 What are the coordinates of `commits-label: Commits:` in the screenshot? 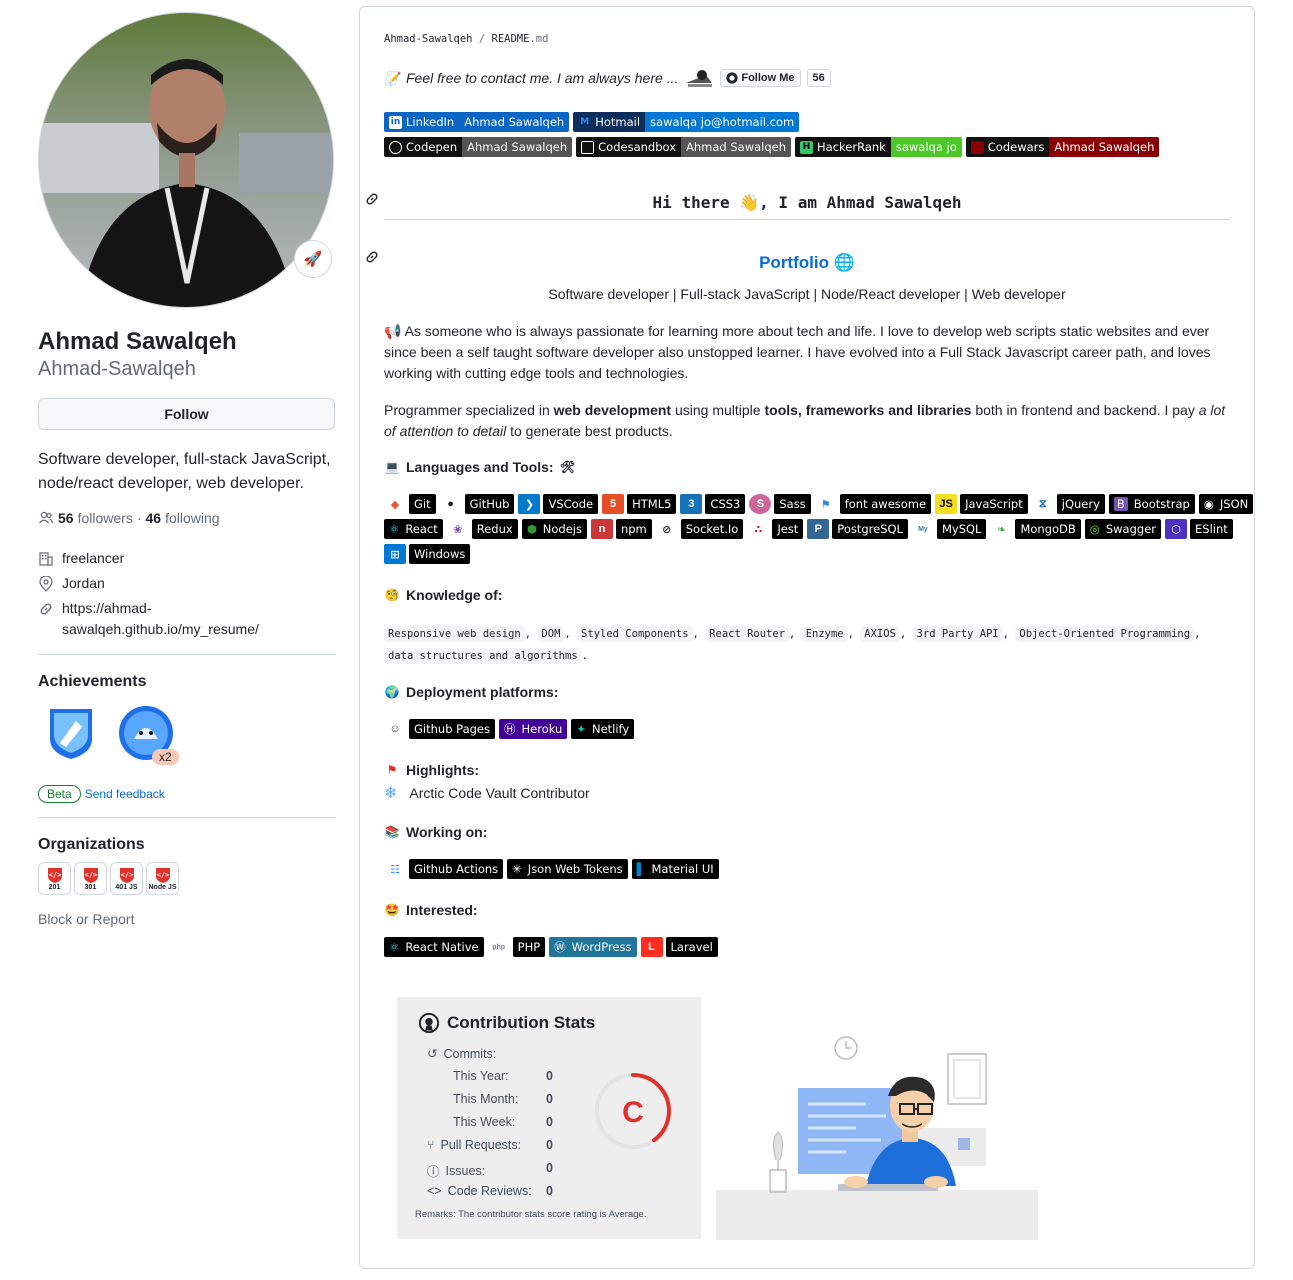 It's located at (470, 1053).